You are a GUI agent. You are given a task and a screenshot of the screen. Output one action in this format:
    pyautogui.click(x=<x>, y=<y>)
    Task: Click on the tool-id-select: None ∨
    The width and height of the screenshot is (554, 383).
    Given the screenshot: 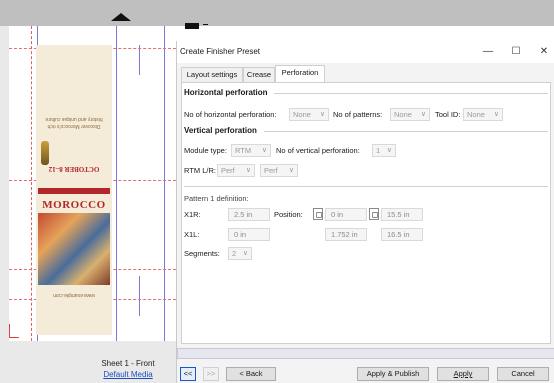 What is the action you would take?
    pyautogui.click(x=483, y=114)
    